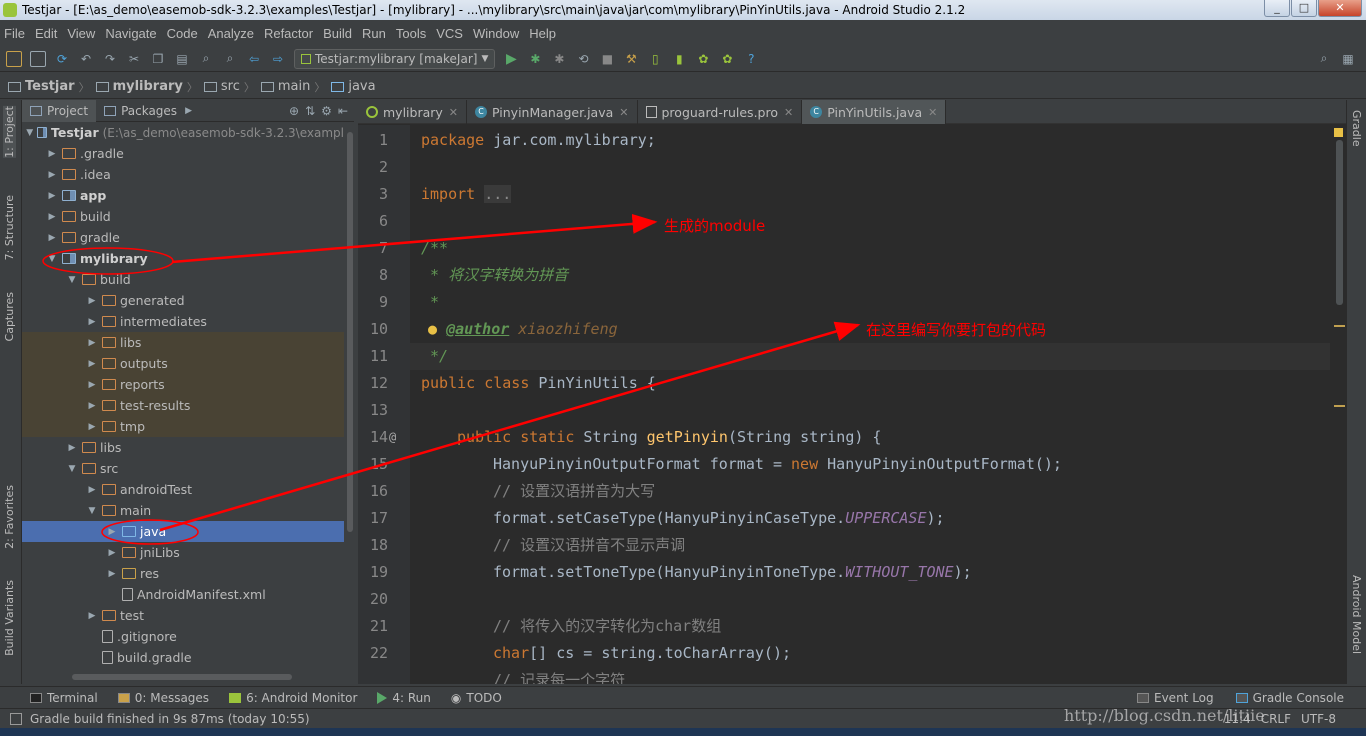 This screenshot has height=736, width=1366. What do you see at coordinates (183, 153) in the screenshot?
I see `tree-item-gradle: ▶ .gradle` at bounding box center [183, 153].